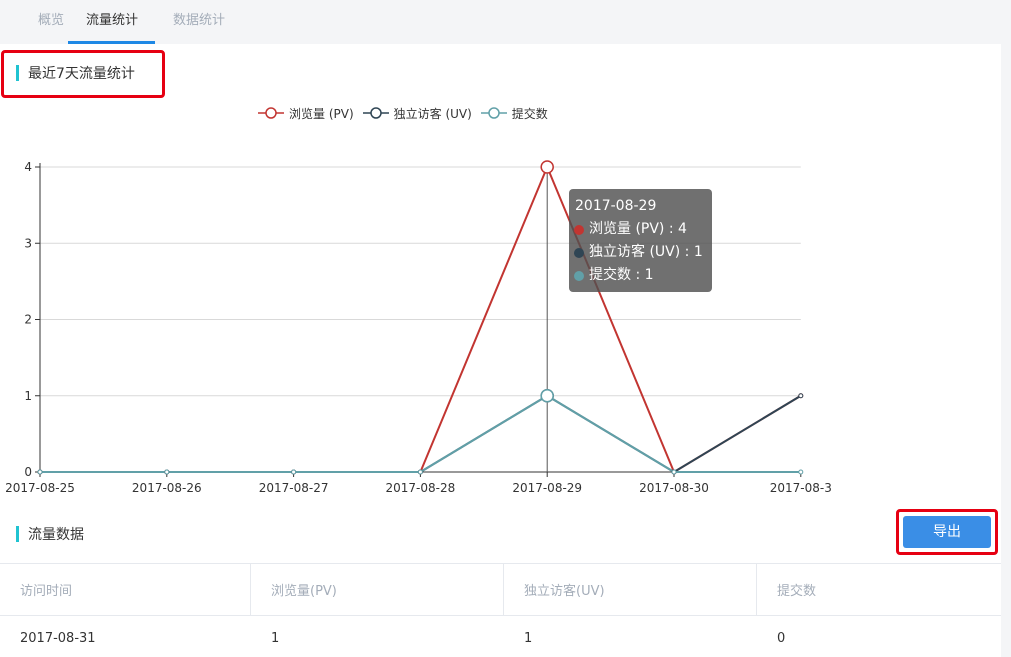  What do you see at coordinates (674, 488) in the screenshot?
I see `x-tick-label: 2017-08-30` at bounding box center [674, 488].